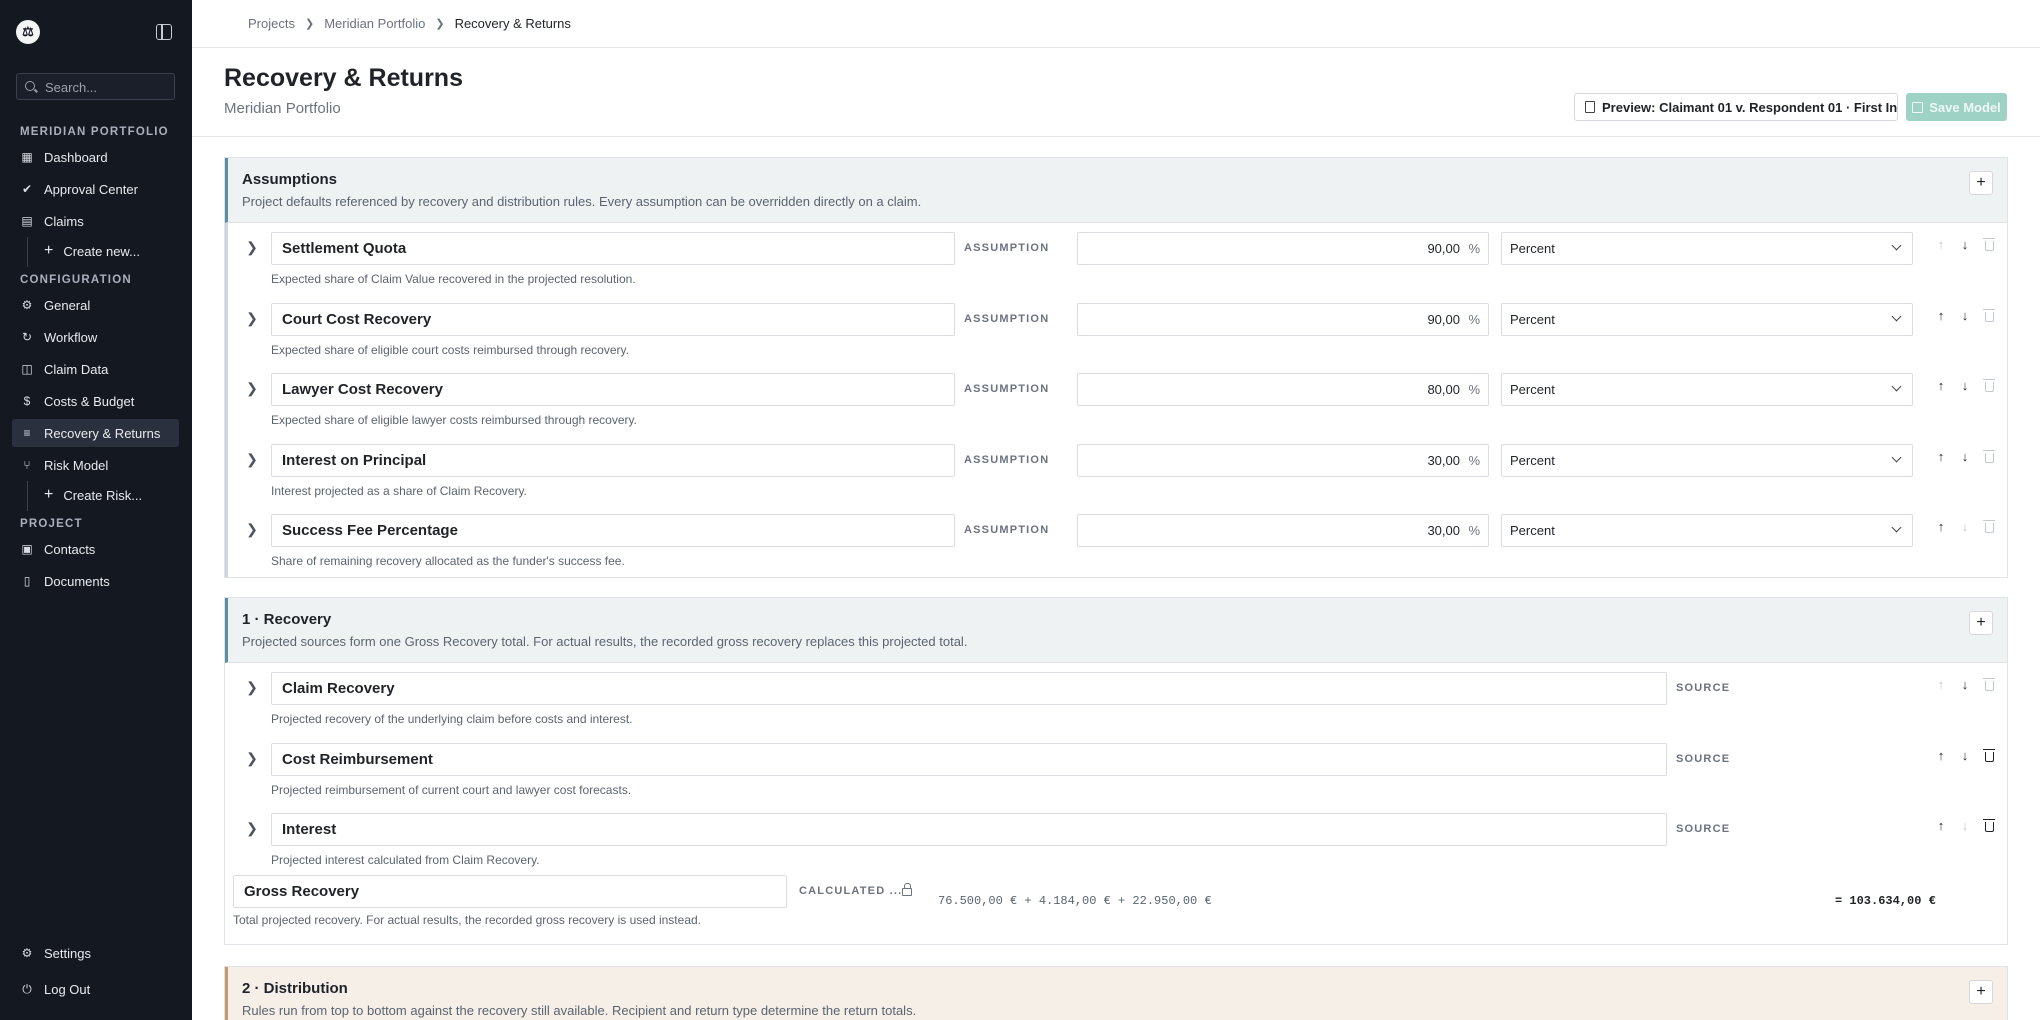 Image resolution: width=2040 pixels, height=1020 pixels. I want to click on add-assumption-button: +, so click(1981, 183).